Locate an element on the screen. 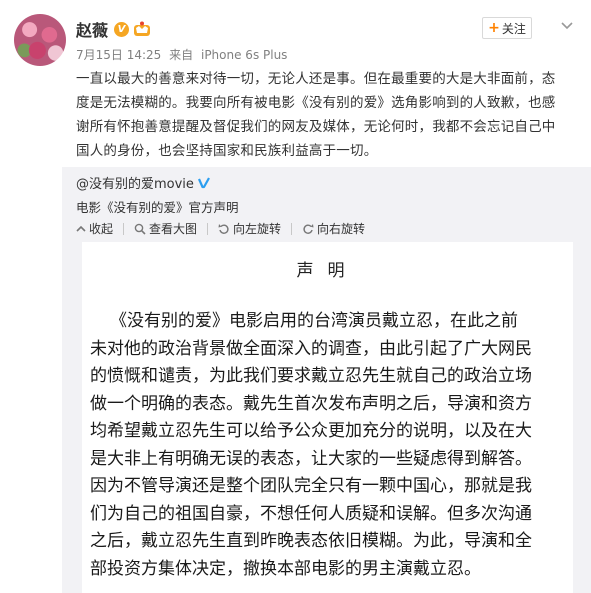 This screenshot has height=593, width=591. author-name: 赵薇 is located at coordinates (92, 29).